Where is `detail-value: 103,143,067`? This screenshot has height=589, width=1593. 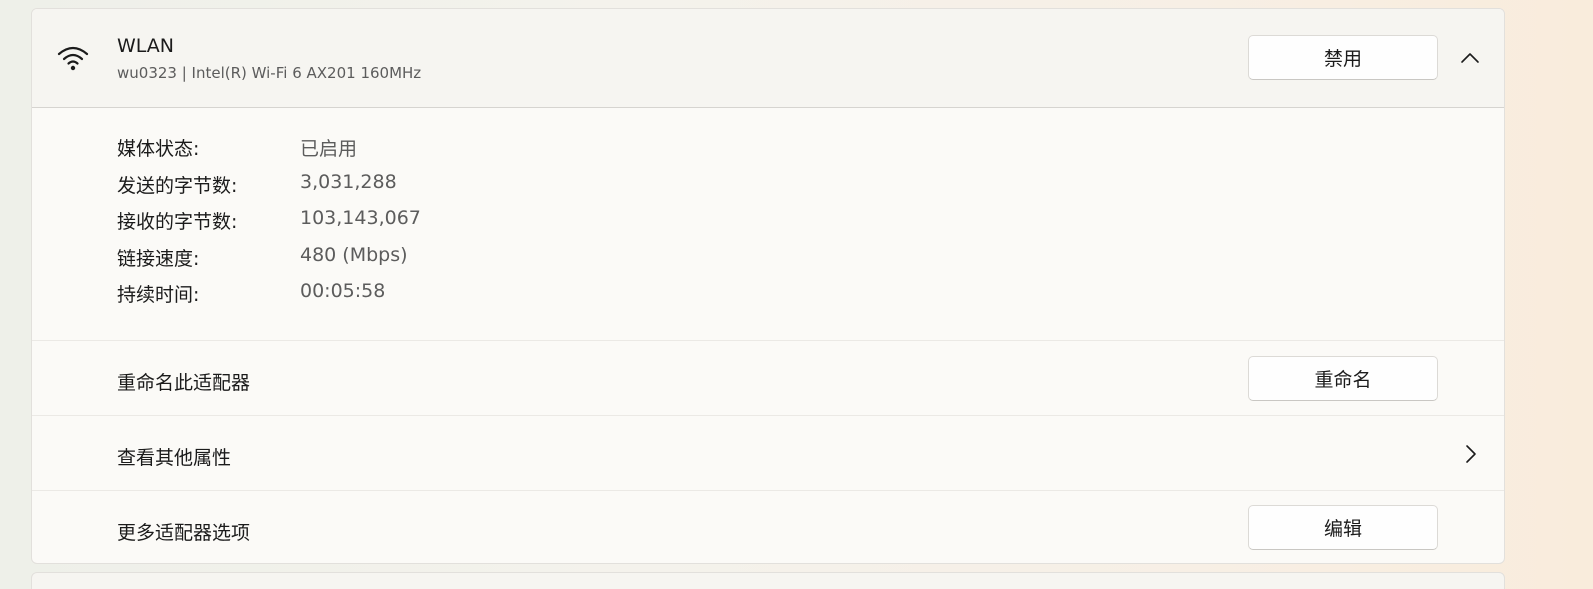
detail-value: 103,143,067 is located at coordinates (360, 218).